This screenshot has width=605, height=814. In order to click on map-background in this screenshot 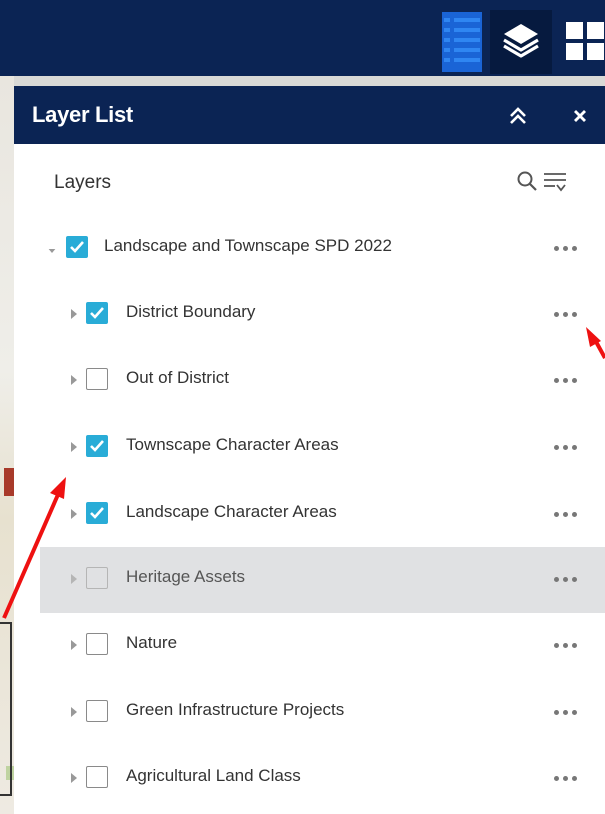, I will do `click(309, 81)`.